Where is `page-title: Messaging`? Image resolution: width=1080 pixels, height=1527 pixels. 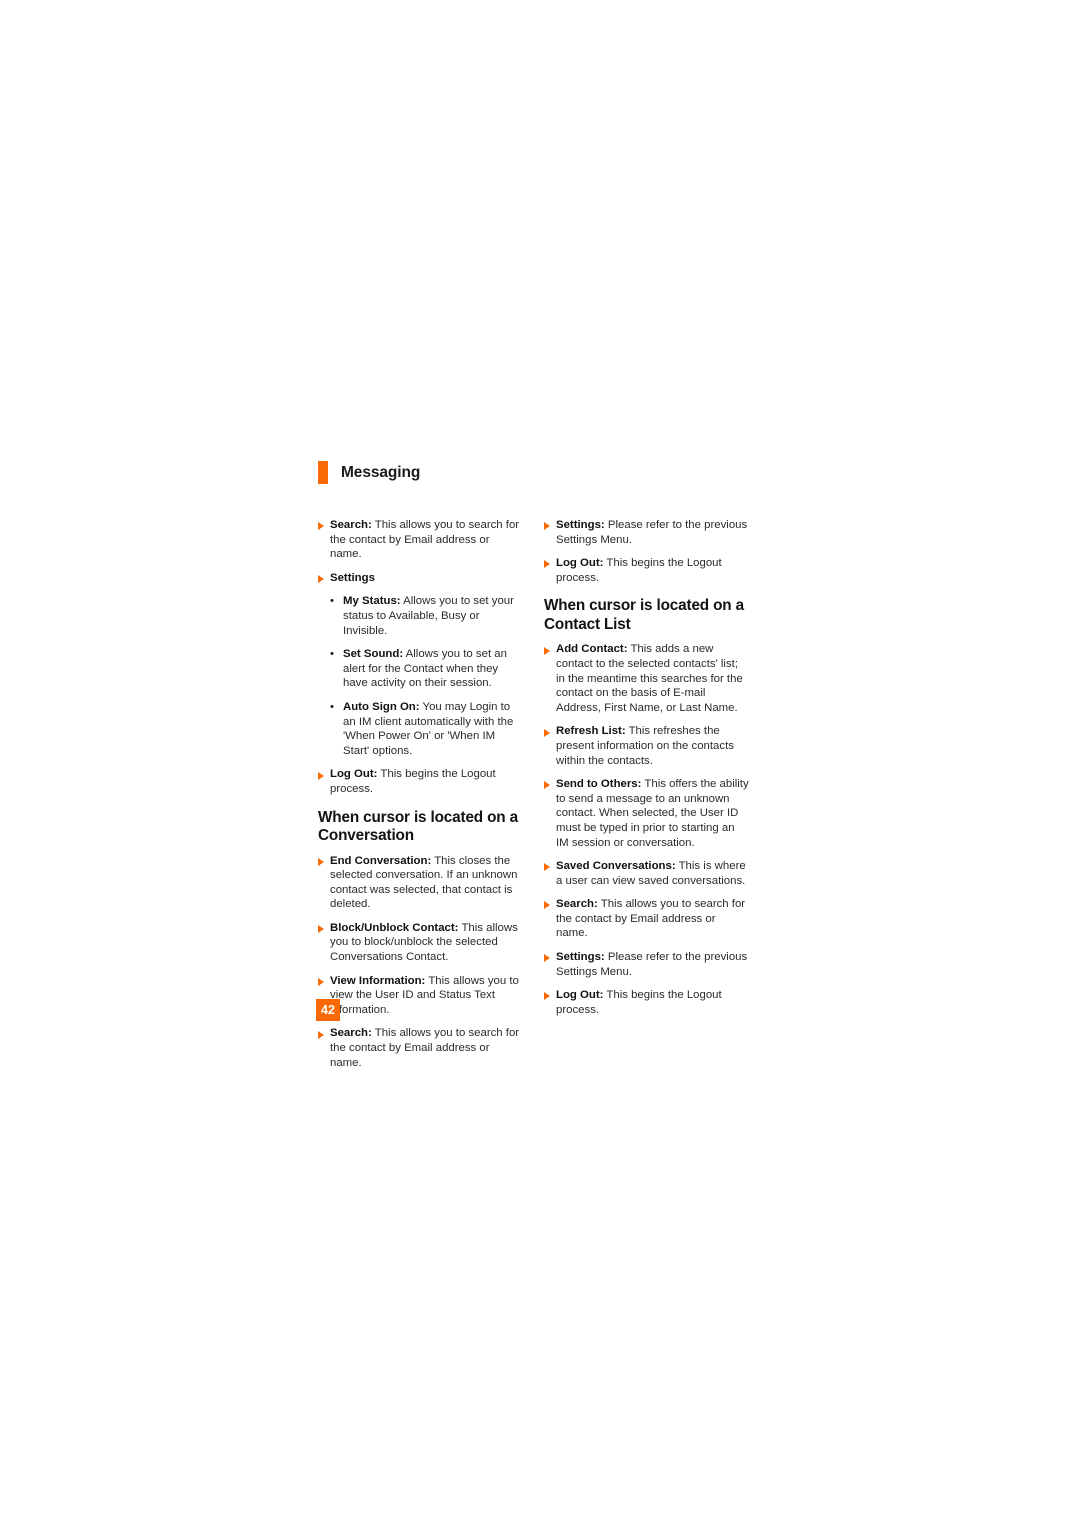
page-title: Messaging is located at coordinates (381, 472).